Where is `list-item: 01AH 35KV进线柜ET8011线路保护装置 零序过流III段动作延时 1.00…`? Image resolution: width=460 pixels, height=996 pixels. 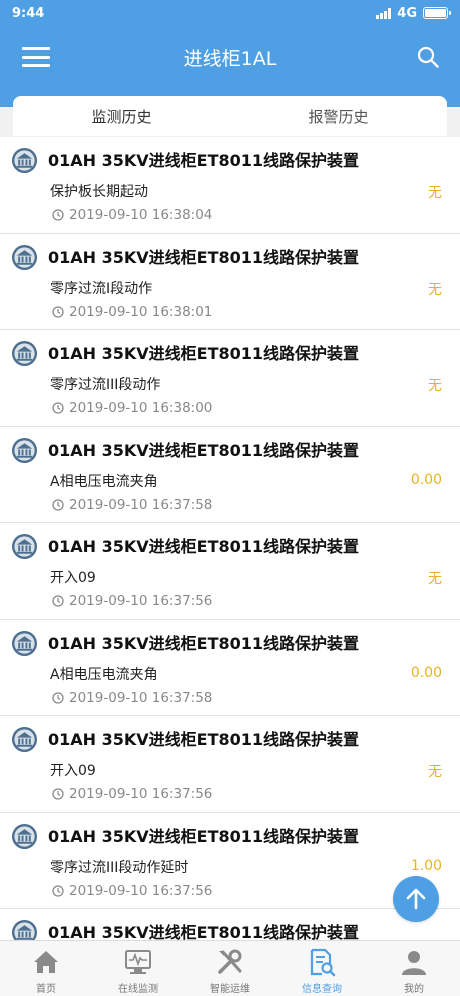
list-item: 01AH 35KV进线柜ET8011线路保护装置 零序过流III段动作延时 1.00… is located at coordinates (230, 860).